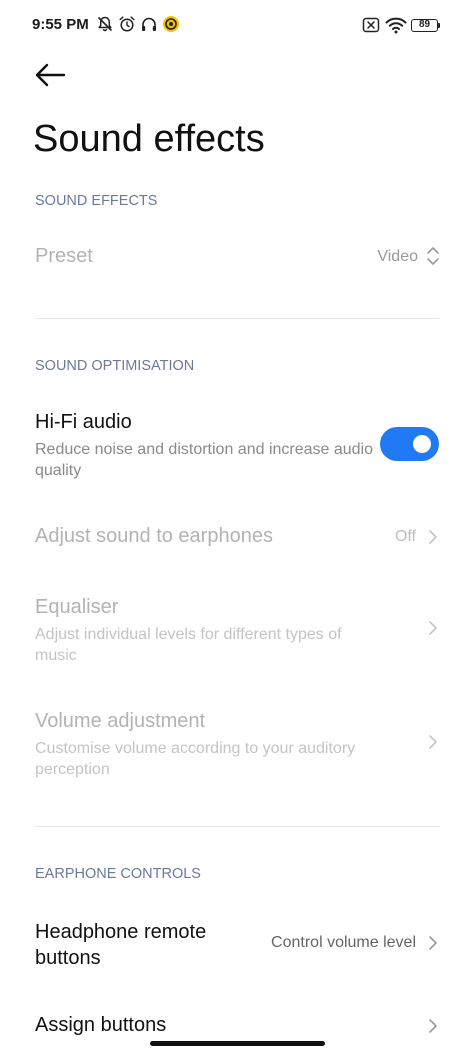 This screenshot has width=474, height=1053. I want to click on battery-level: 89, so click(424, 24).